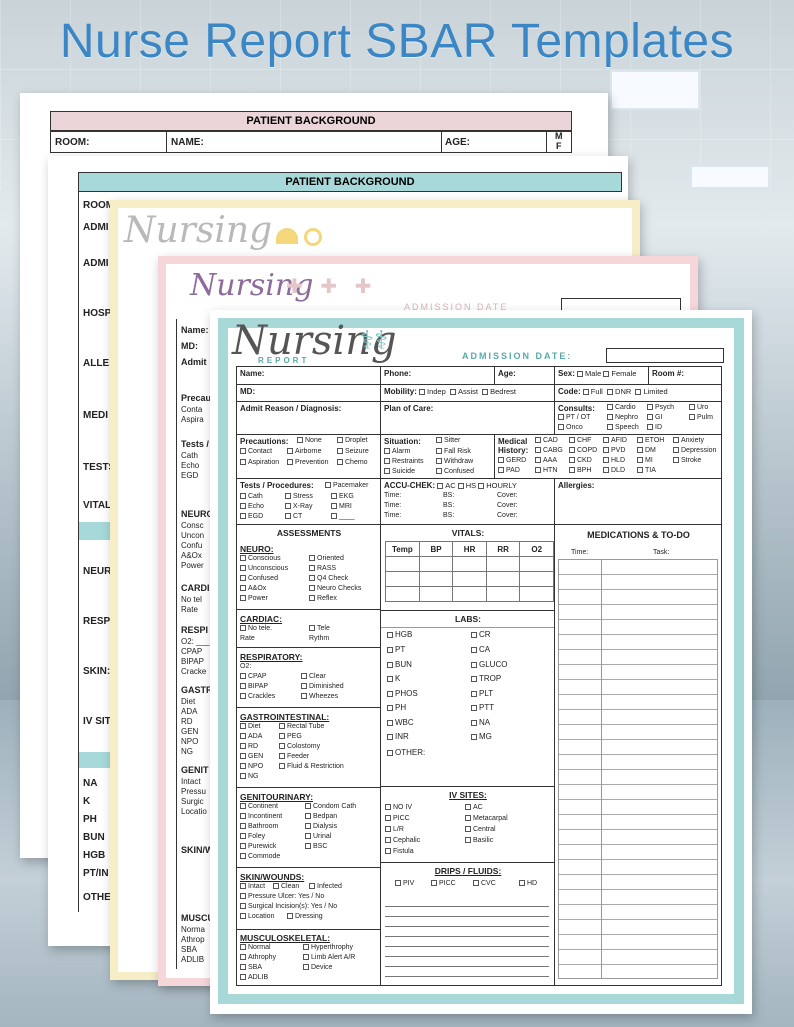  What do you see at coordinates (525, 376) in the screenshot?
I see `age-field: Age:` at bounding box center [525, 376].